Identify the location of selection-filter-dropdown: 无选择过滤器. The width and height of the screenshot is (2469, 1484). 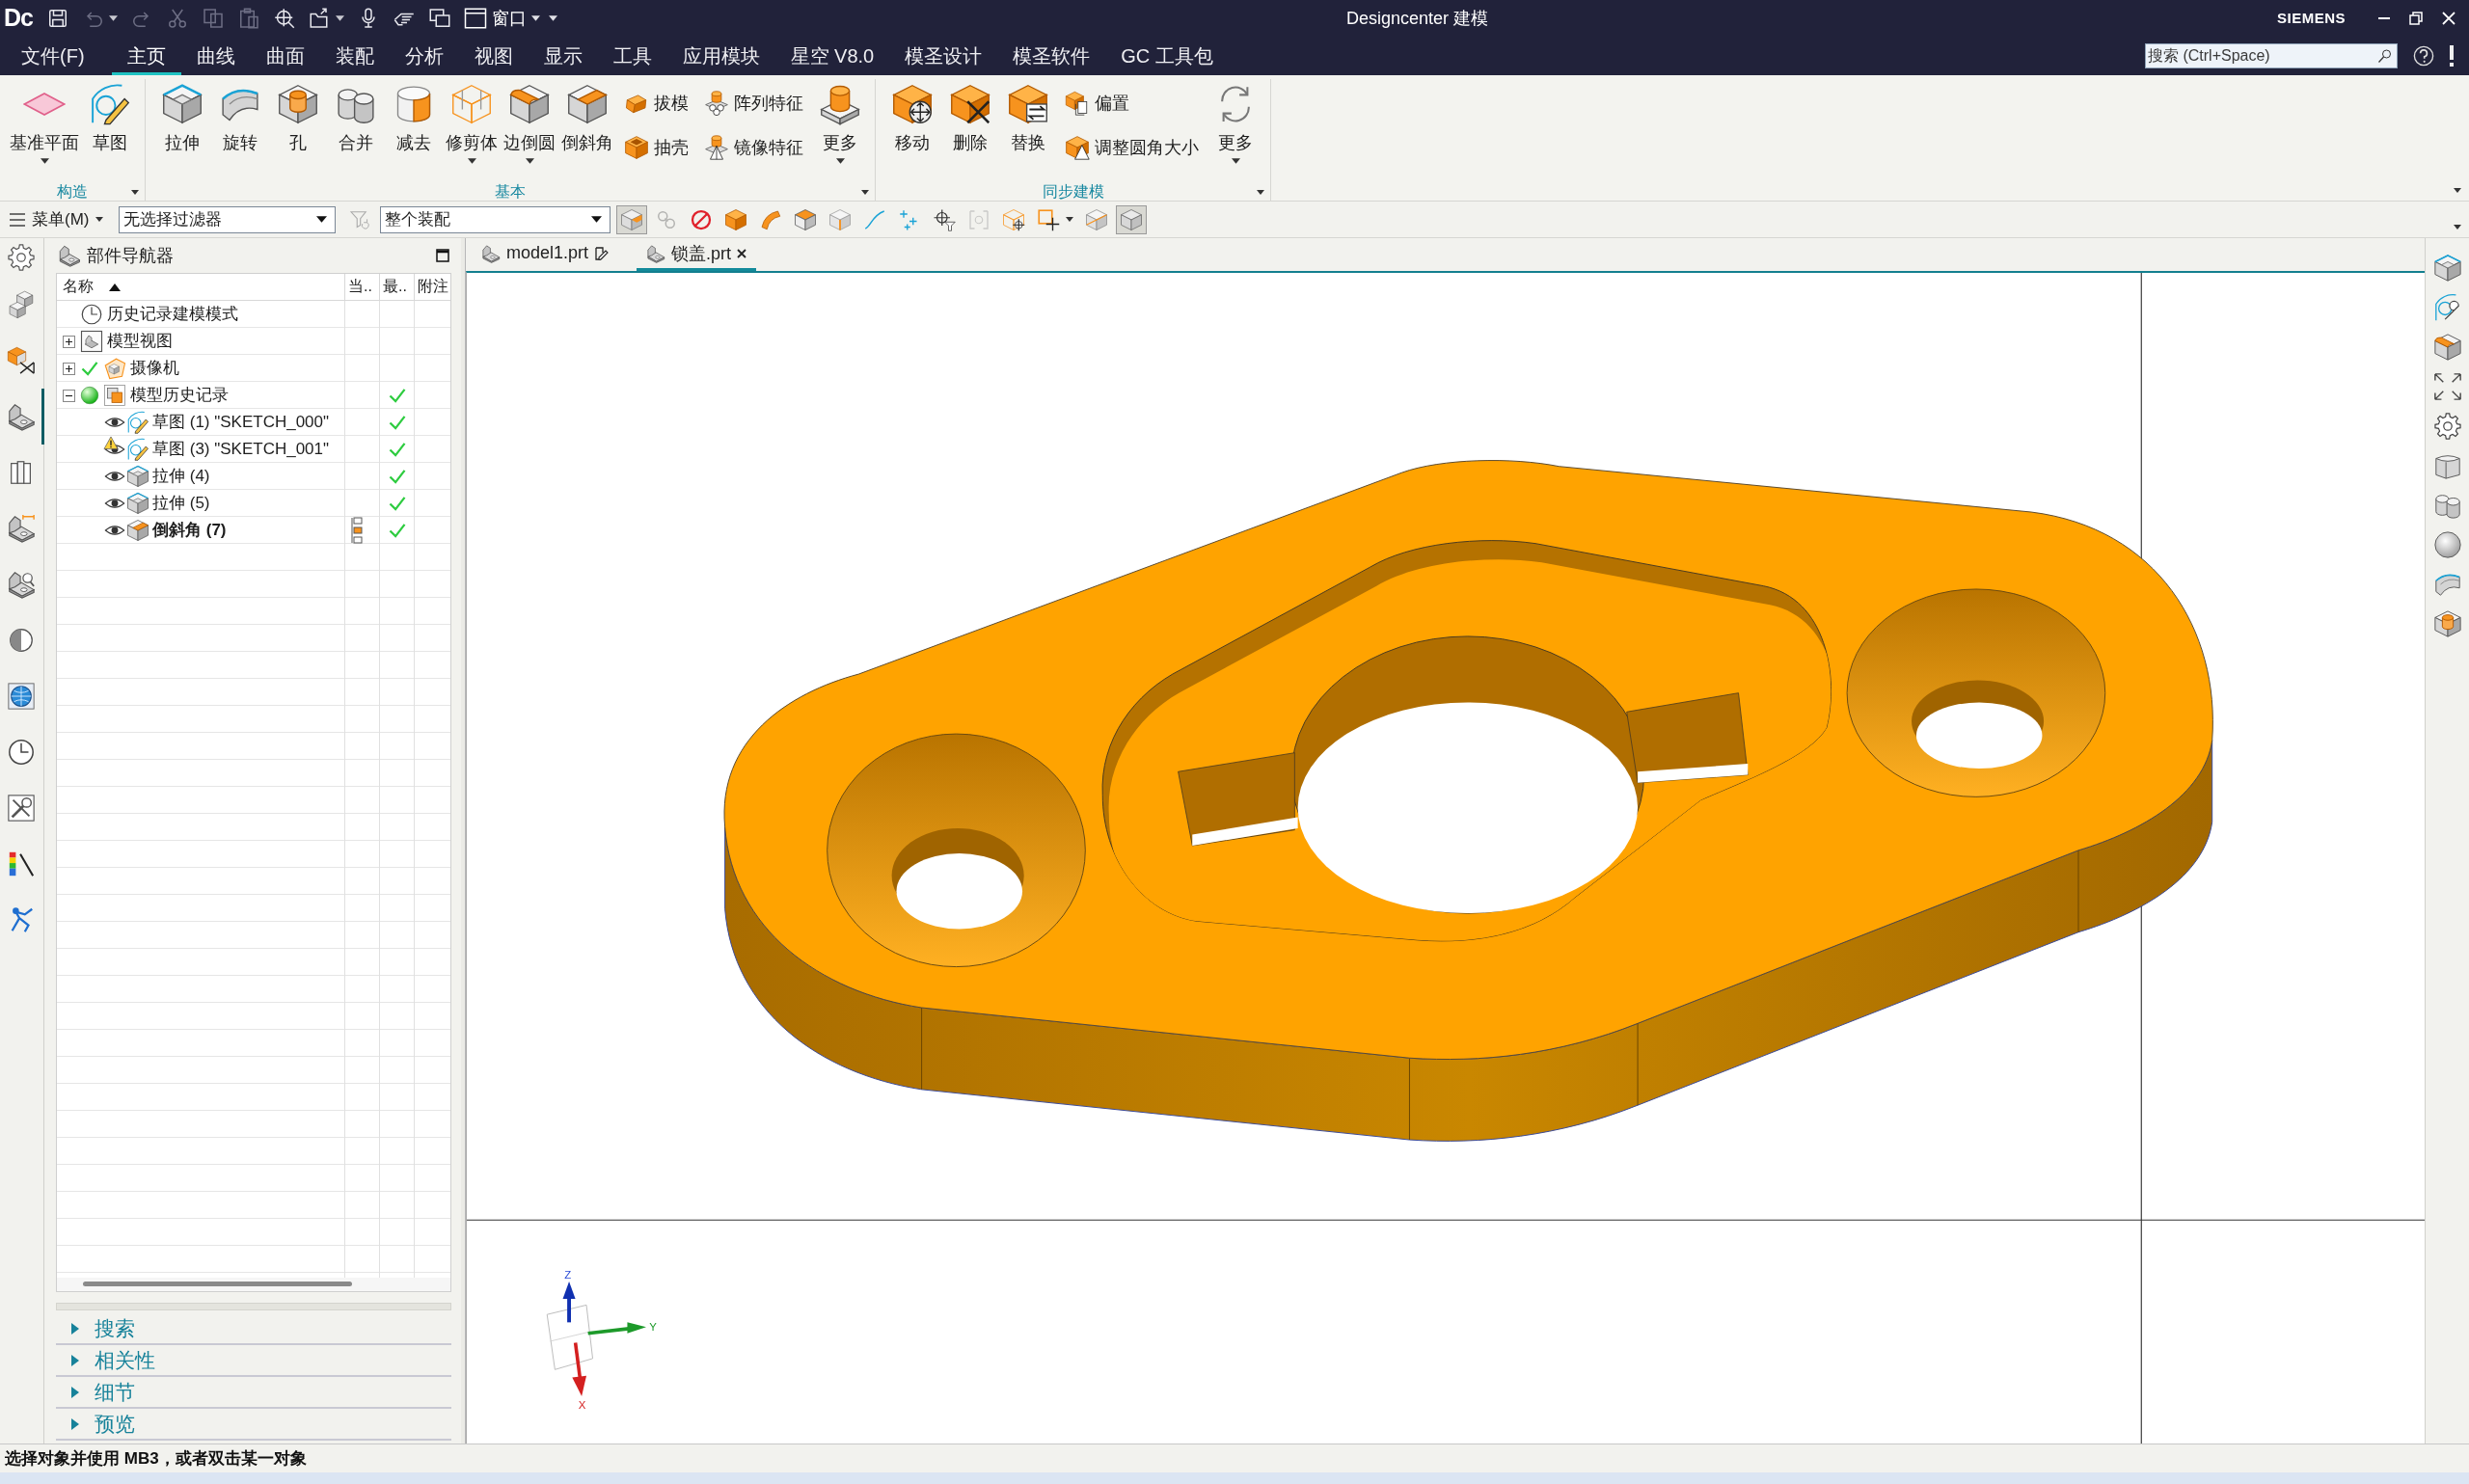
(228, 219).